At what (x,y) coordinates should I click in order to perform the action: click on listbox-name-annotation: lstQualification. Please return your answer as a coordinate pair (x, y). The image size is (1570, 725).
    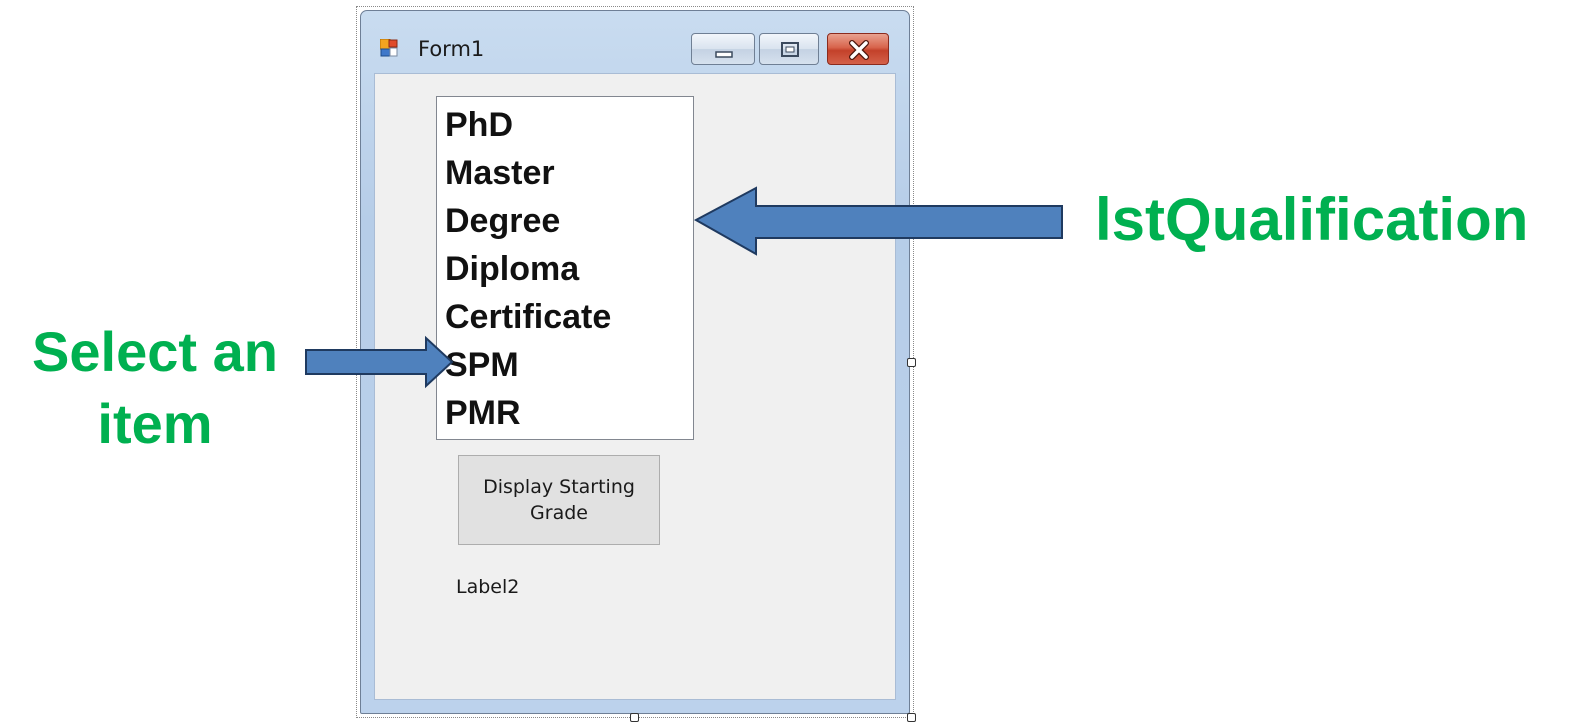
    Looking at the image, I should click on (1312, 219).